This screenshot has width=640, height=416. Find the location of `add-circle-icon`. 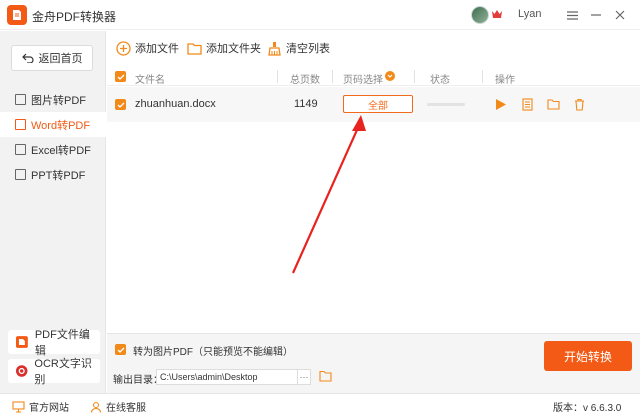

add-circle-icon is located at coordinates (123, 48).